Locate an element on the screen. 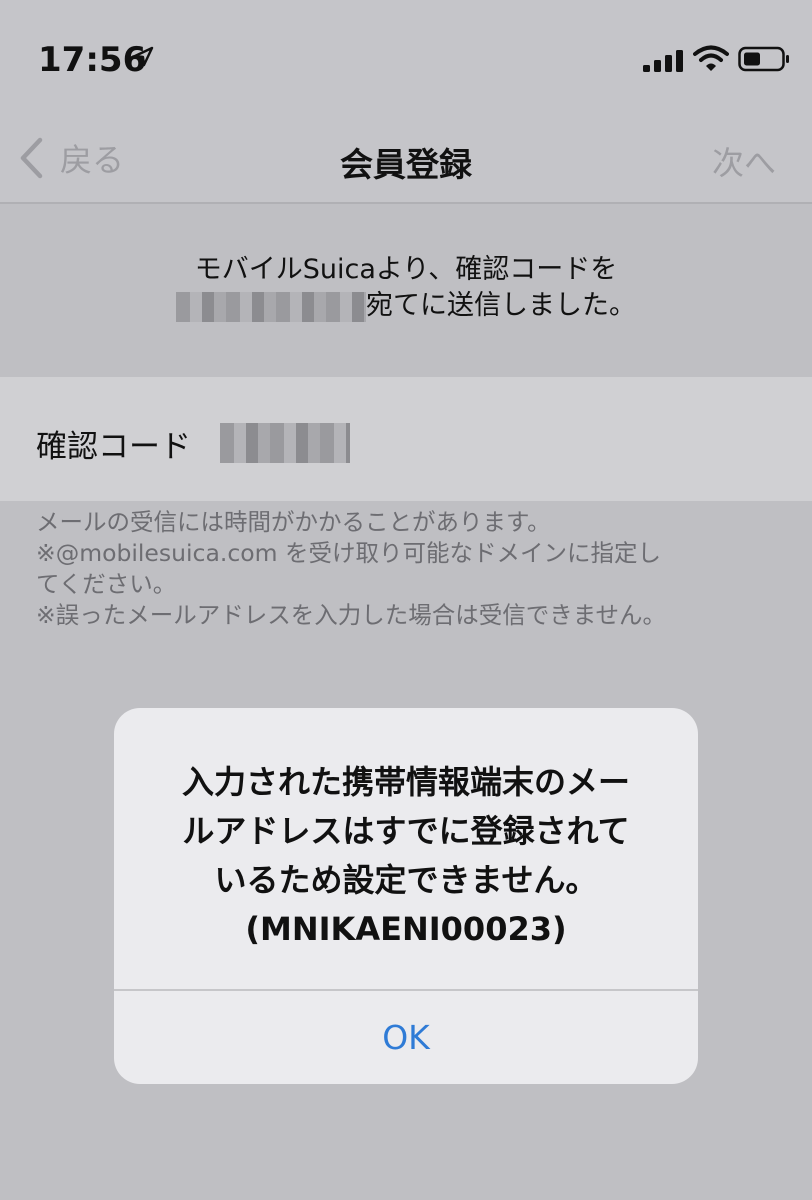  notice-line-1: モバイルSuicaより、確認コードを is located at coordinates (406, 269).